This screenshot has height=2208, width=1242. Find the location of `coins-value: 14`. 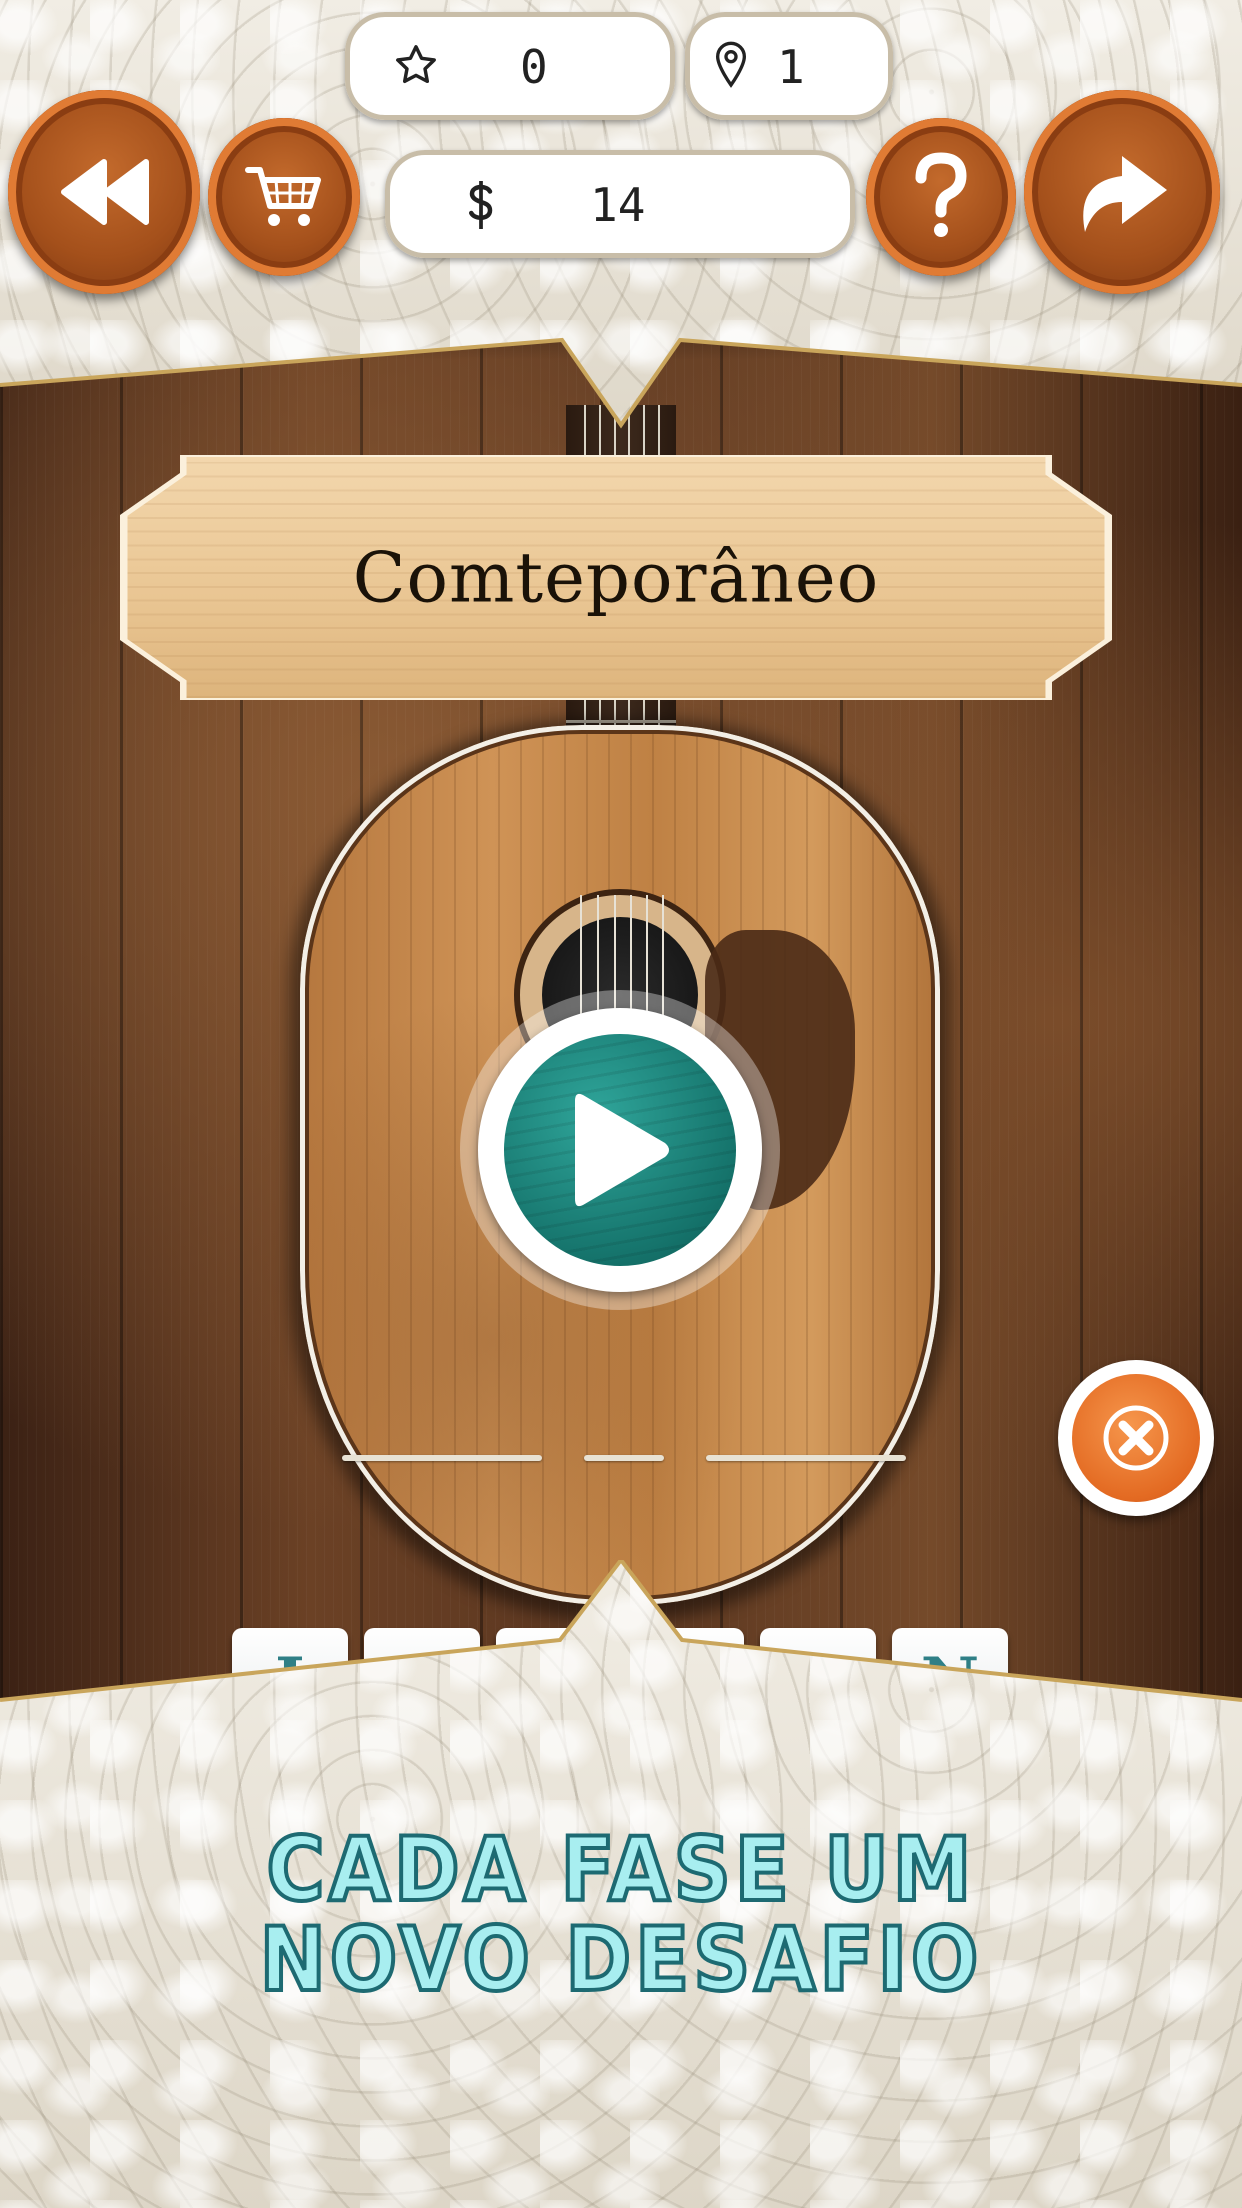

coins-value: 14 is located at coordinates (618, 205).